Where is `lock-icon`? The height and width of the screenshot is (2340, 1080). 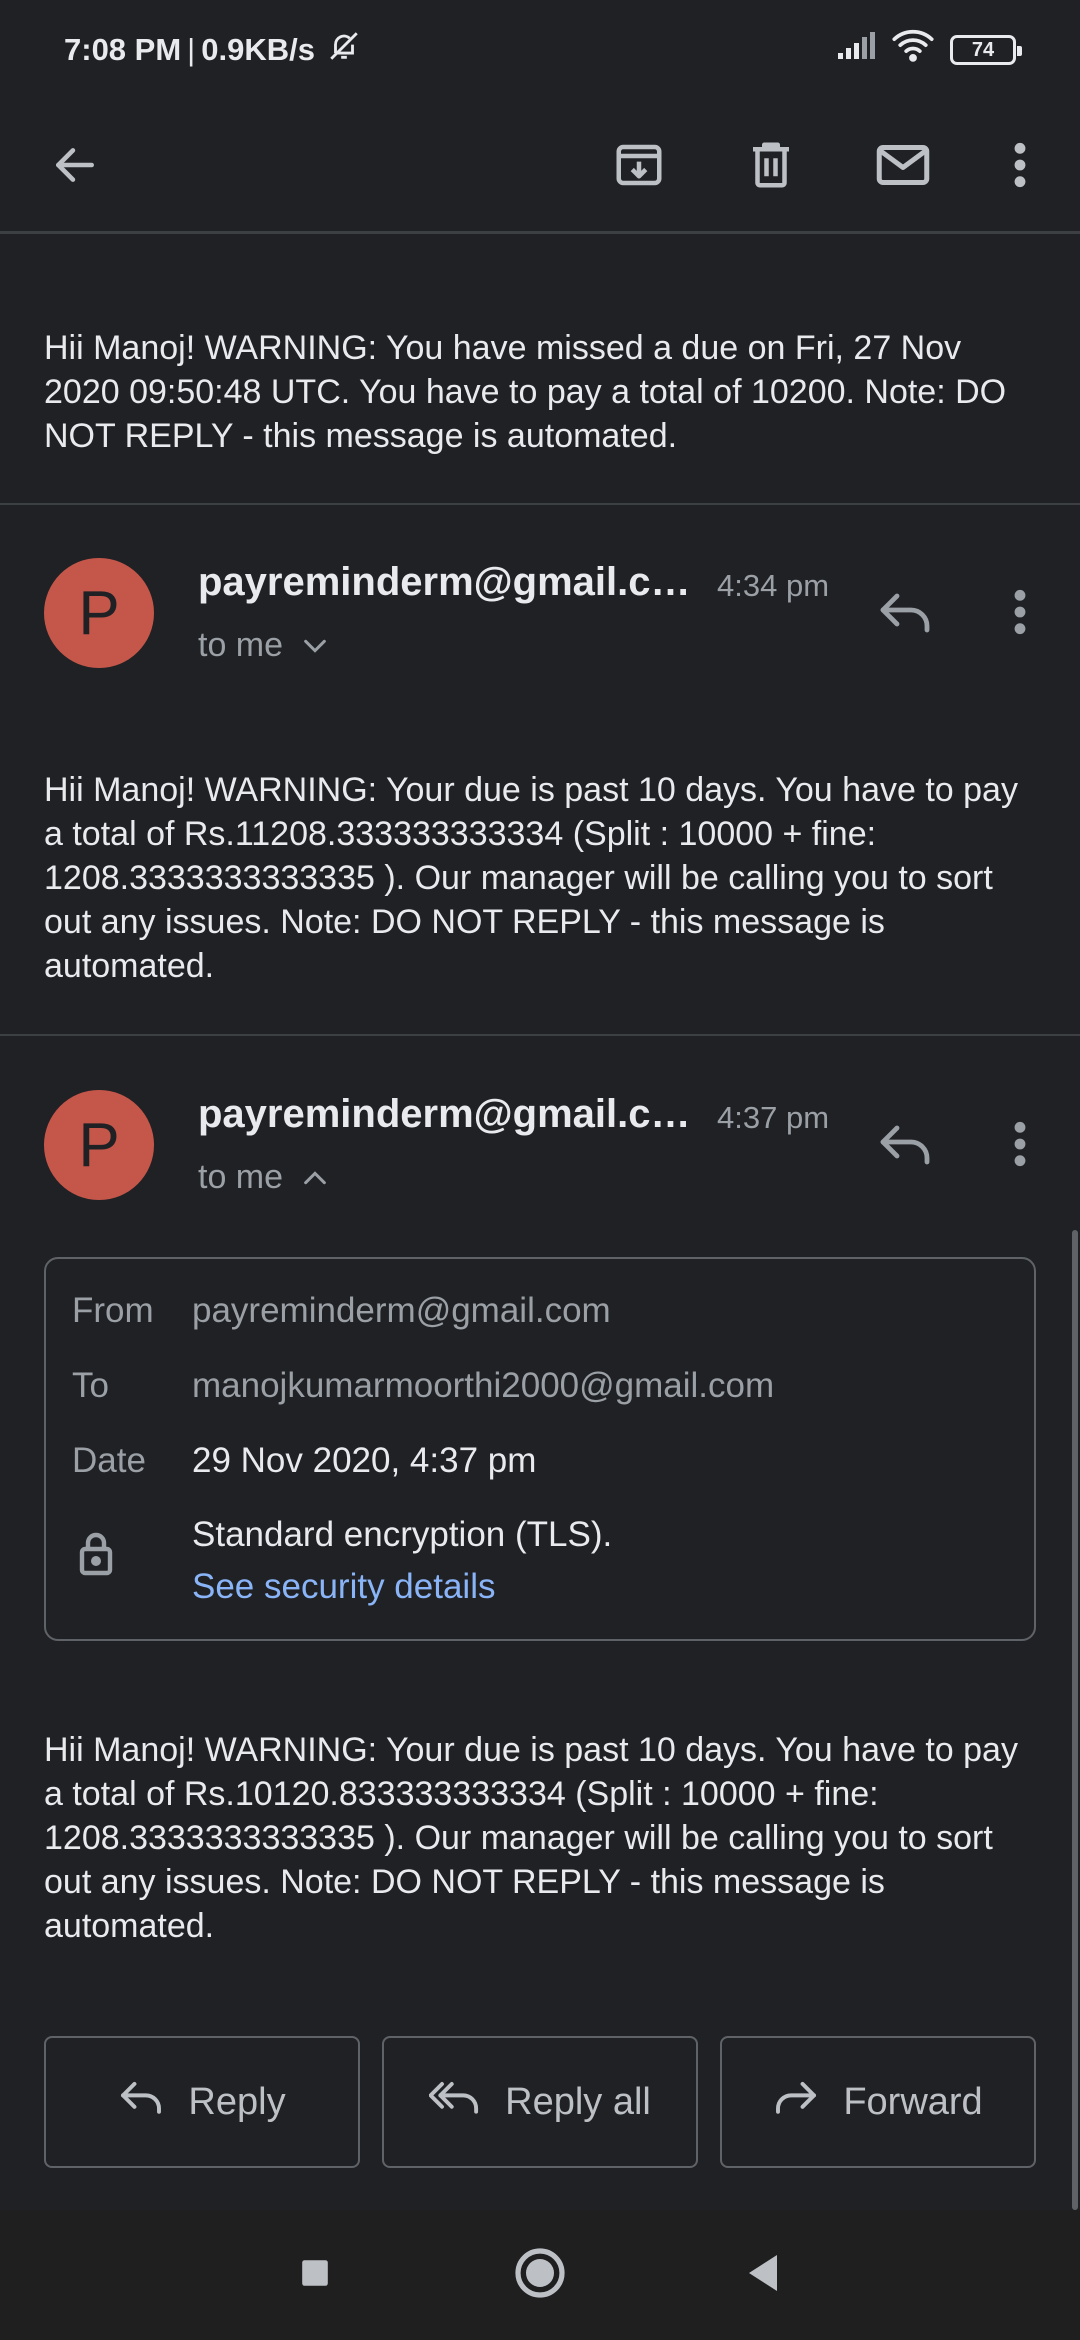 lock-icon is located at coordinates (96, 1555).